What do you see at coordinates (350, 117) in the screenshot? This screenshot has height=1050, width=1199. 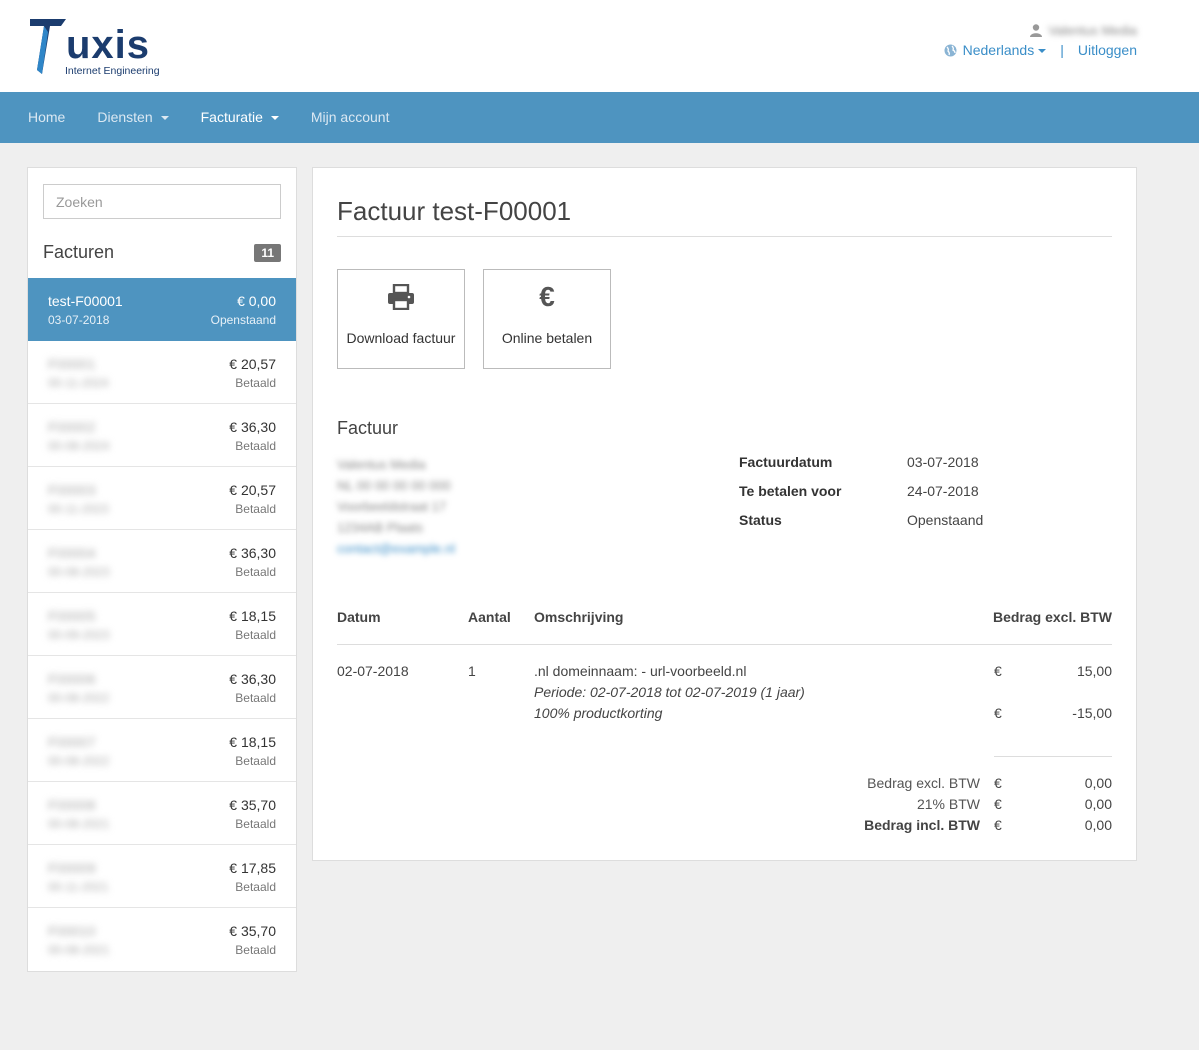 I see `nav-mijn-account: Mijn account` at bounding box center [350, 117].